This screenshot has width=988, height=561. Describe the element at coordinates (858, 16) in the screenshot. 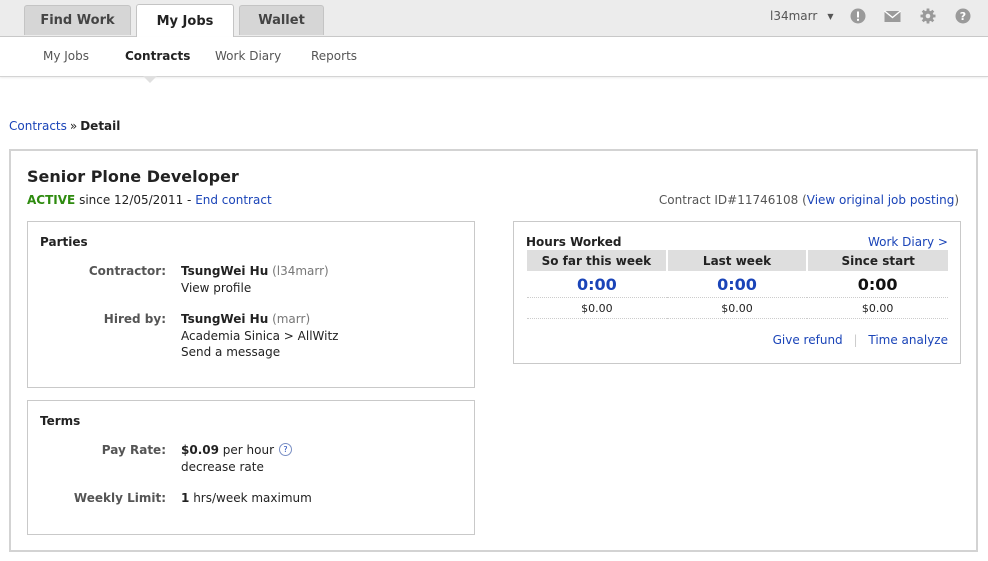

I see `alert-icon` at that location.